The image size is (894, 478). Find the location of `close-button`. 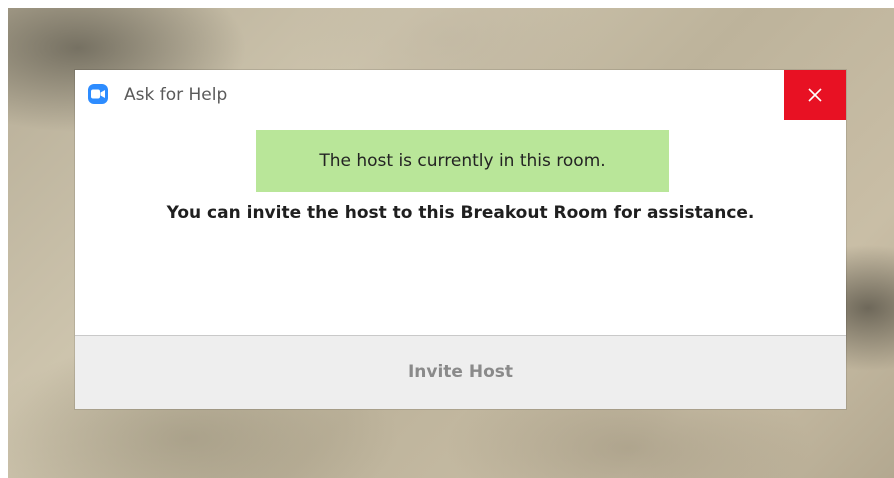

close-button is located at coordinates (815, 95).